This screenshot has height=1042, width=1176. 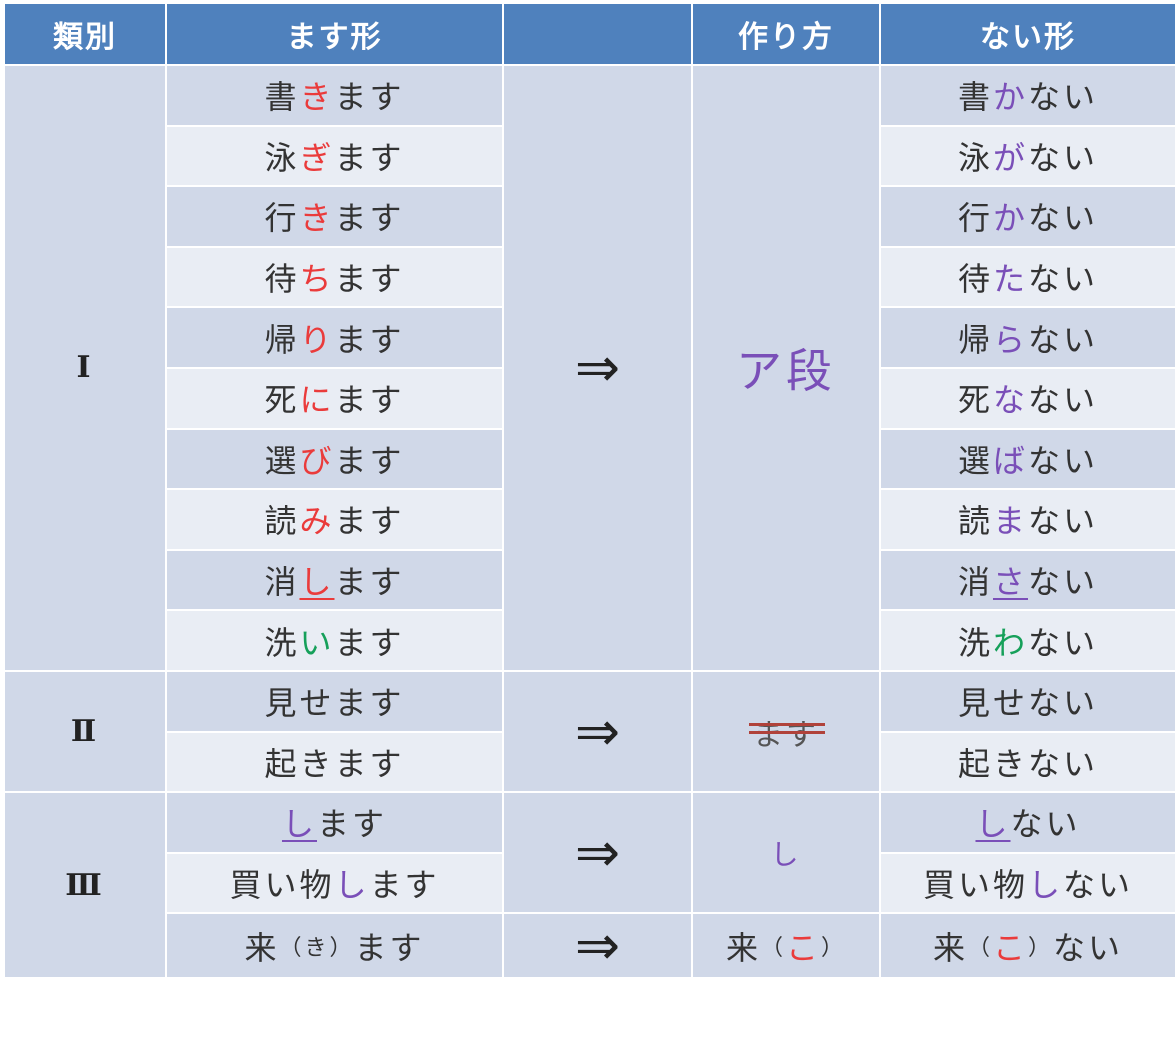 I want to click on watermark: Too.com, so click(x=1099, y=1016).